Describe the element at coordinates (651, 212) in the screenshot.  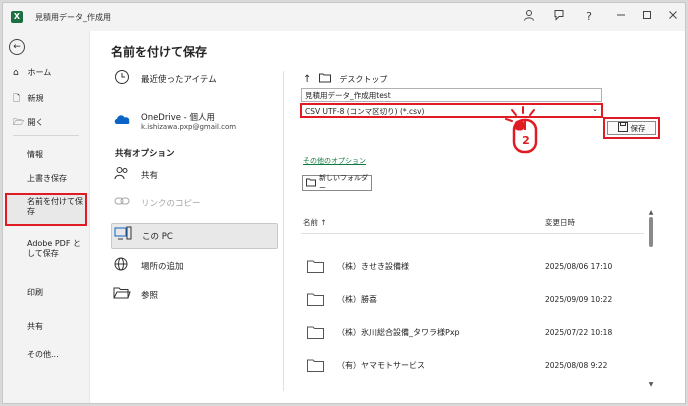
I see `scroll-up-icon: ▲` at that location.